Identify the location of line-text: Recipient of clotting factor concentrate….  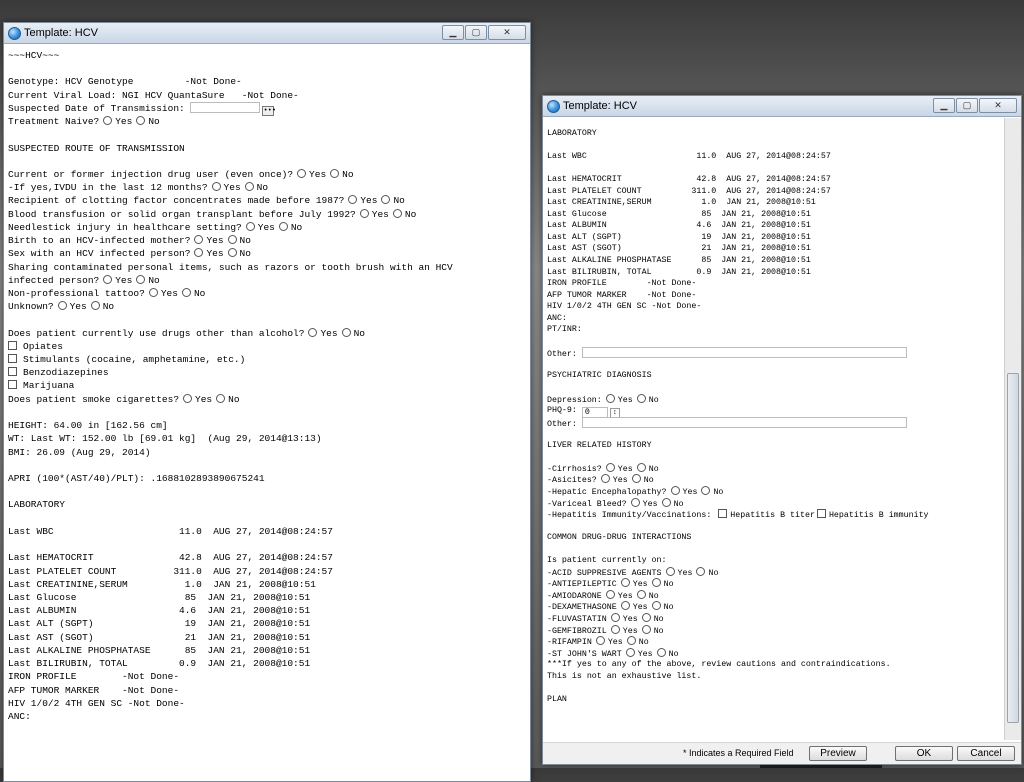
(176, 201).